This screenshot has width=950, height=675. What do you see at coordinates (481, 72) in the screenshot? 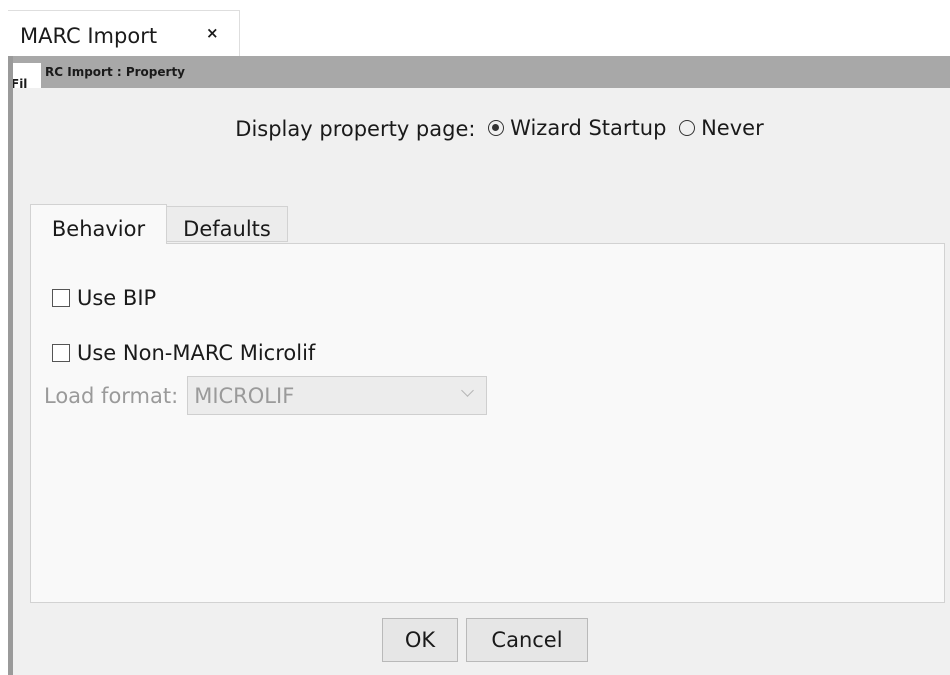
I see `dialog-titlebar: Fil RC Import : Property` at bounding box center [481, 72].